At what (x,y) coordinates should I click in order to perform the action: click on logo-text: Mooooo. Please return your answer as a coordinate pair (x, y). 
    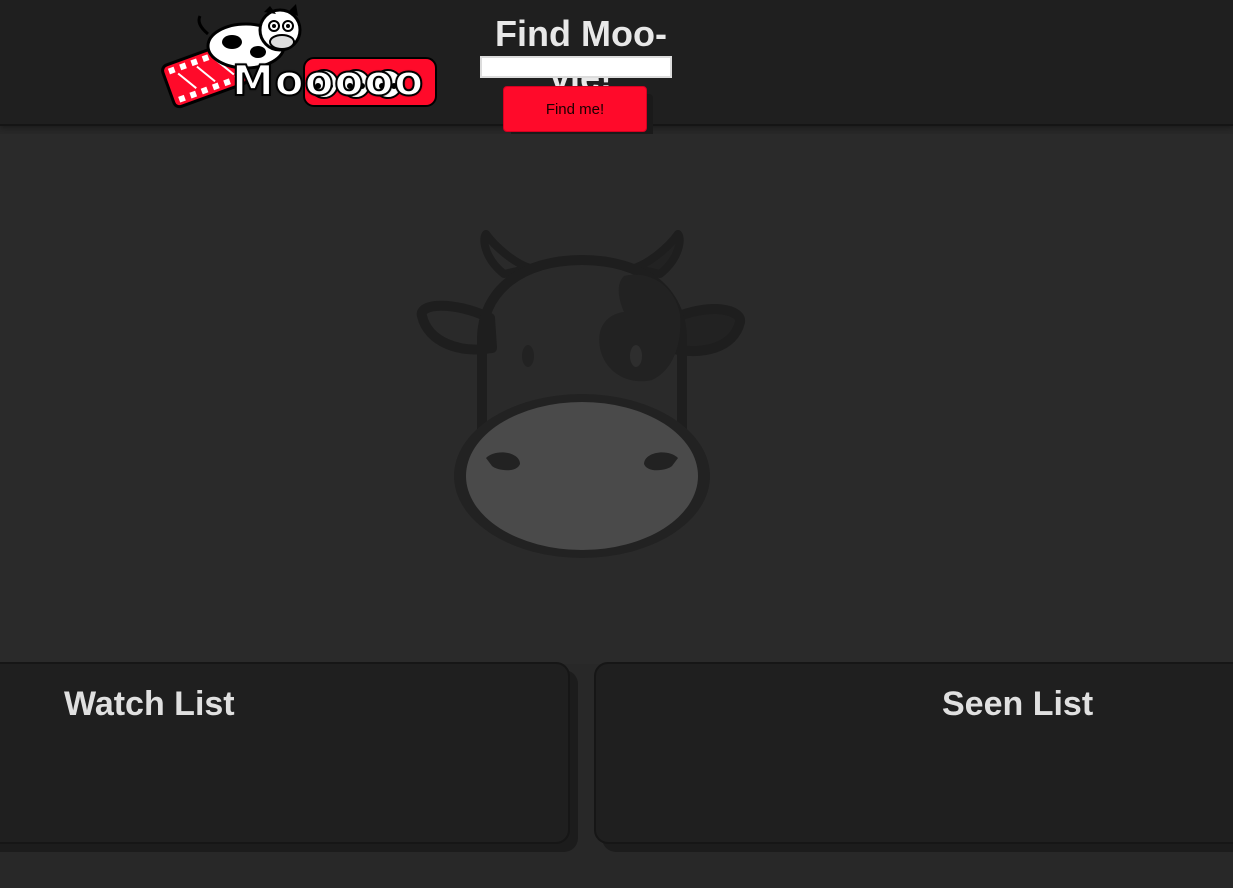
    Looking at the image, I should click on (328, 80).